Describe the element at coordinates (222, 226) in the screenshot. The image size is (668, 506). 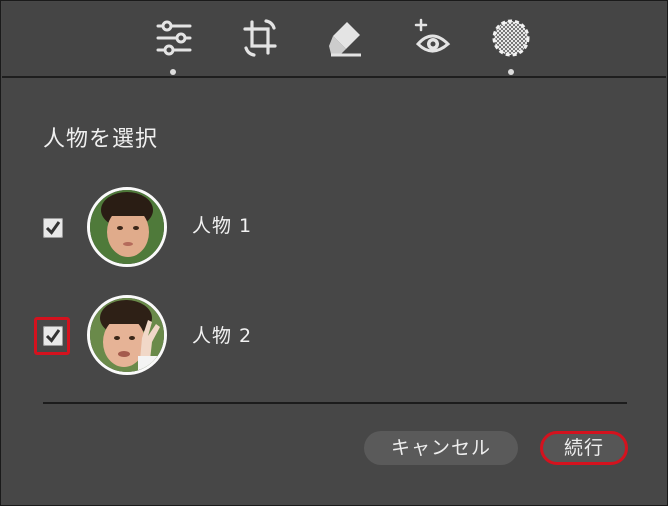
I see `person-label: 人物 1` at that location.